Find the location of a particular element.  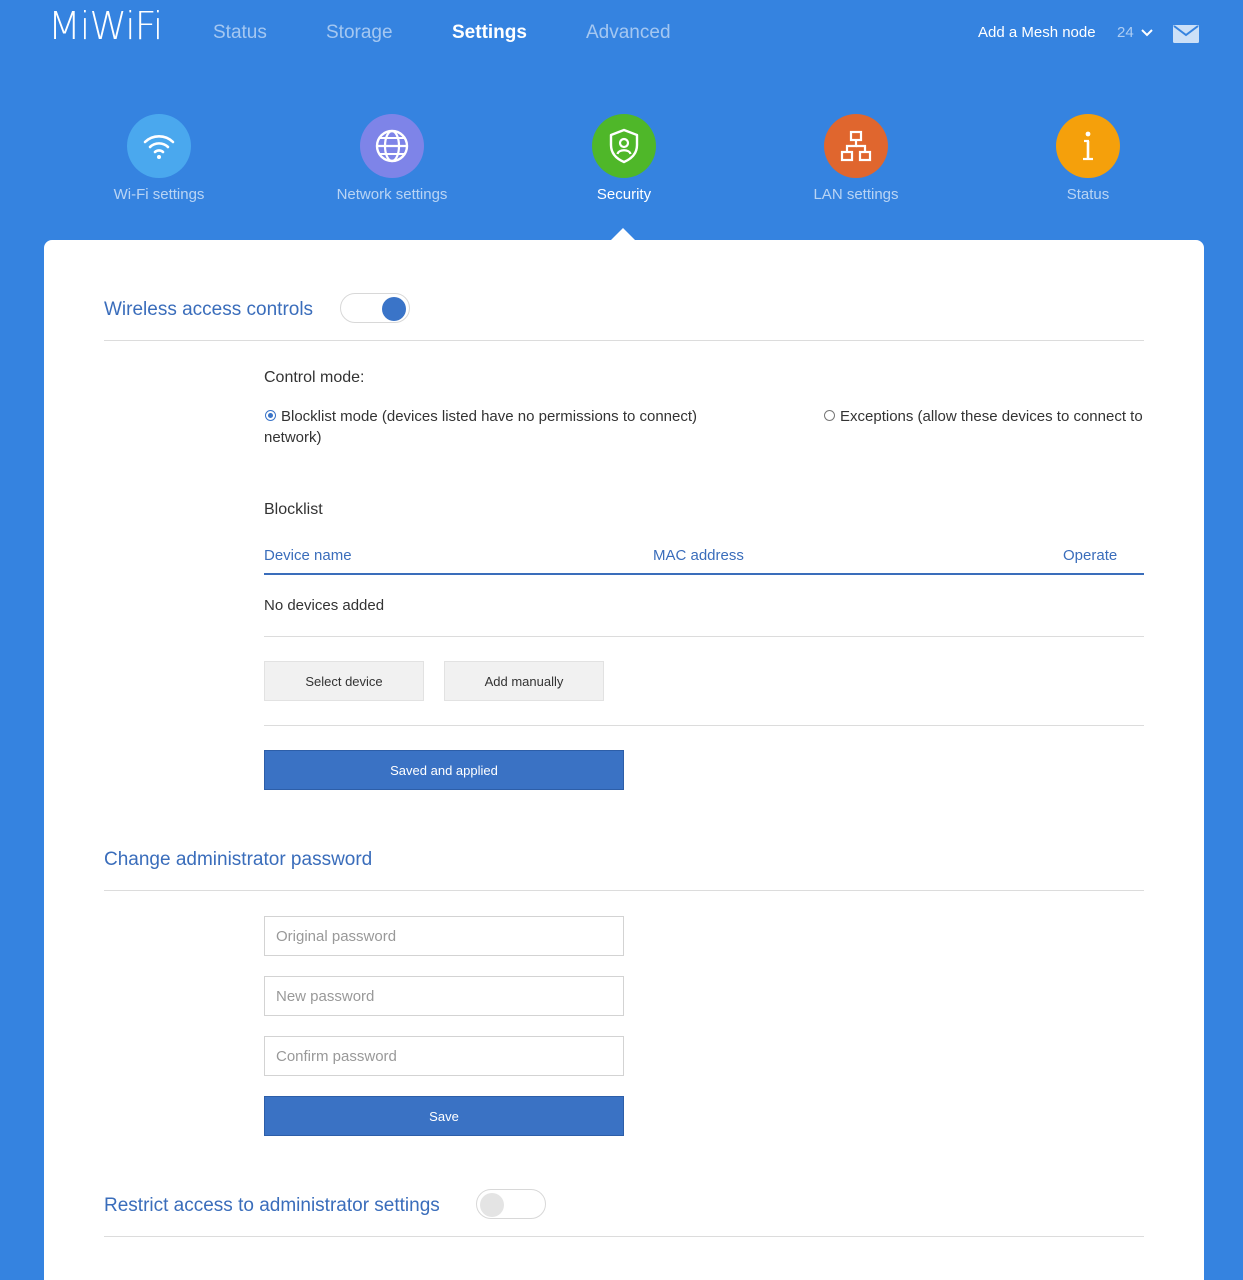

category-label: Status is located at coordinates (1088, 194).